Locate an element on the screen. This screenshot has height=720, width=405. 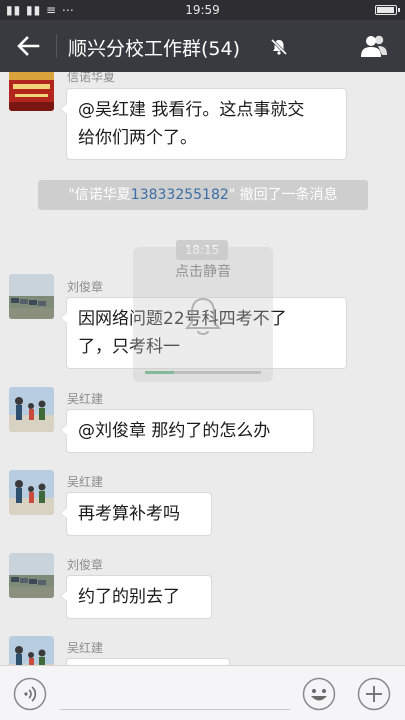
mute-overlay-label: 点击静音 is located at coordinates (203, 272).